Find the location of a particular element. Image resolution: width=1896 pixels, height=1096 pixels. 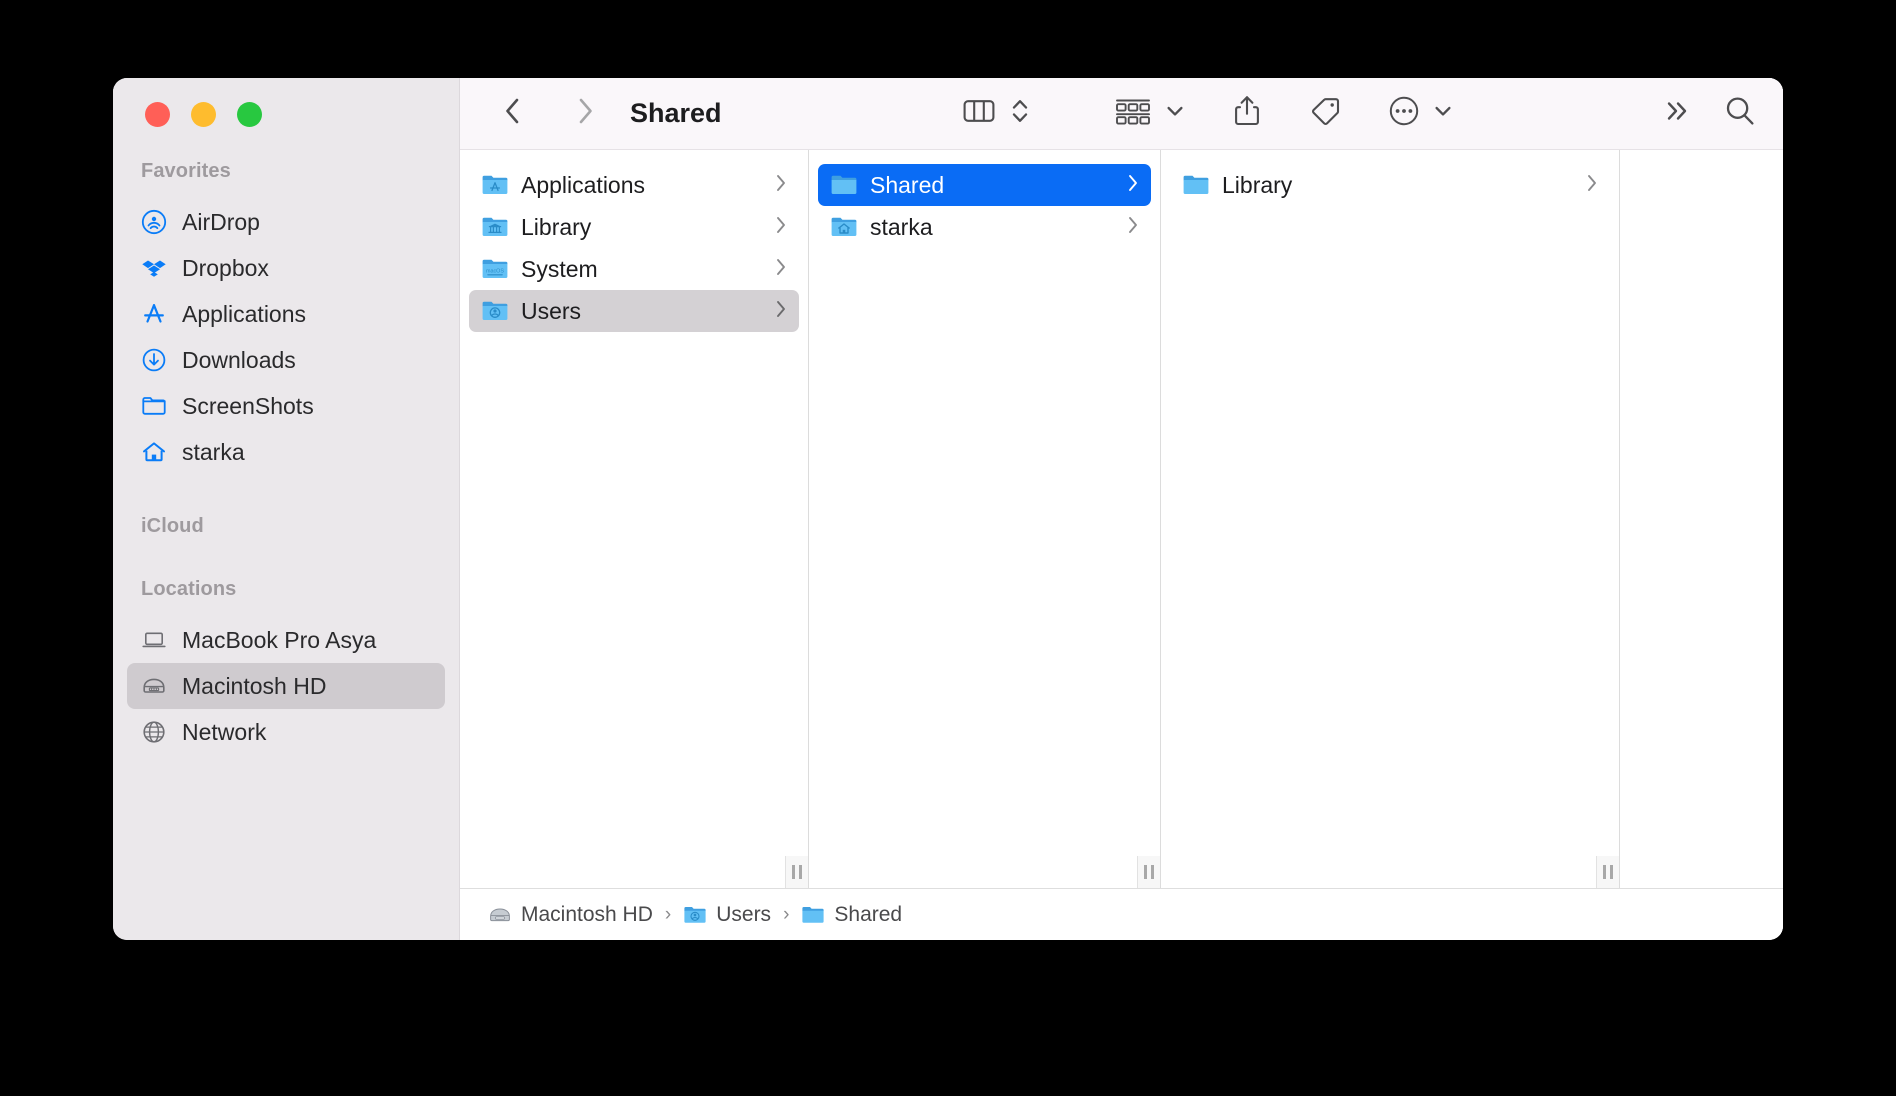

breadcrumb-users: Users is located at coordinates (727, 915).